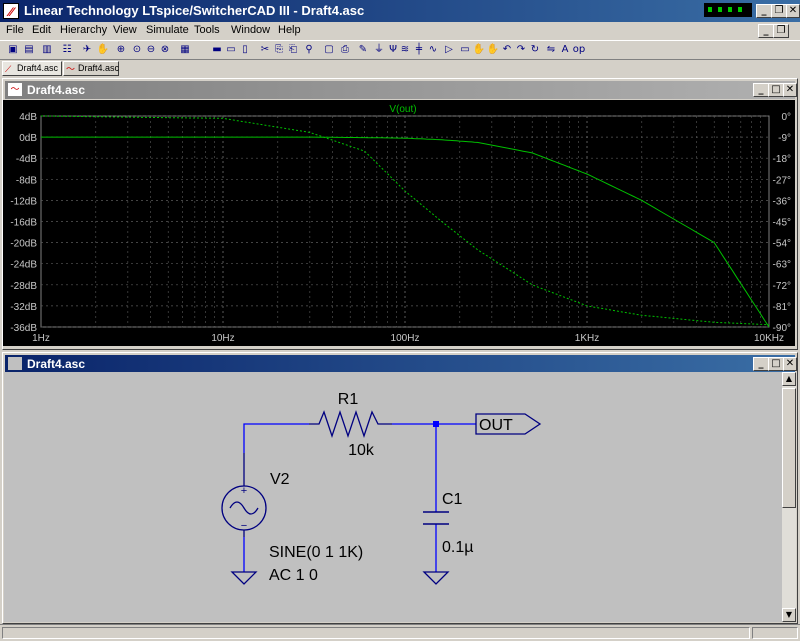  What do you see at coordinates (207, 30) in the screenshot?
I see `menu-tools: Tools` at bounding box center [207, 30].